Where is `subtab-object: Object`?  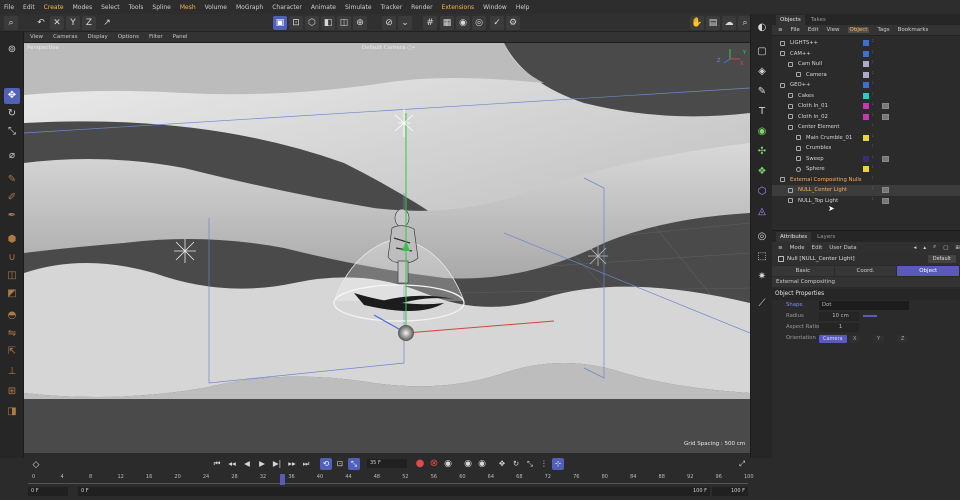 subtab-object: Object is located at coordinates (928, 271).